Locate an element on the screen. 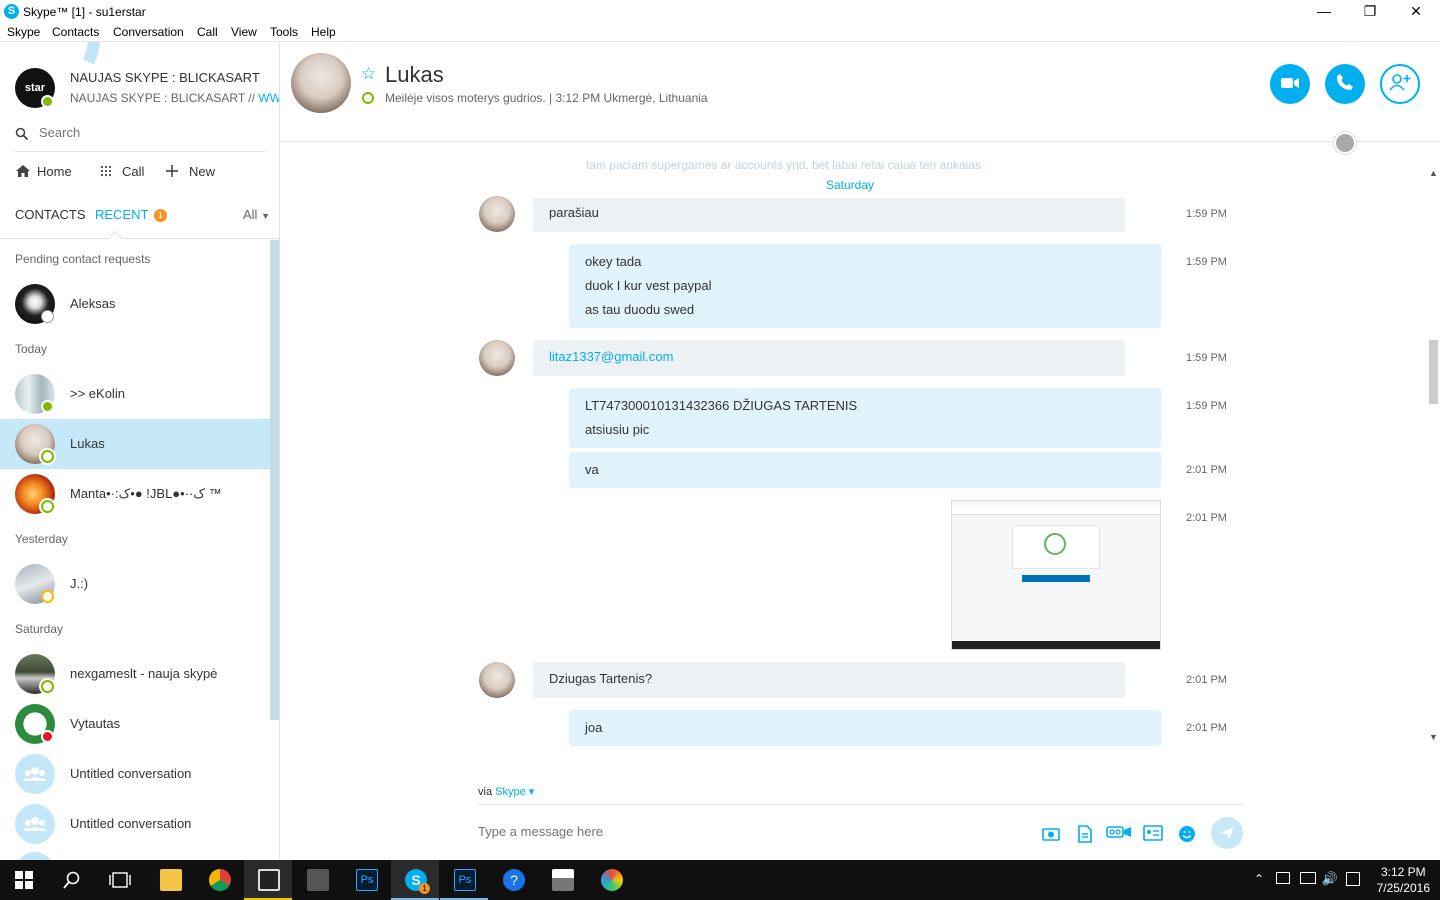  tab-contacts: CONTACTS is located at coordinates (50, 214).